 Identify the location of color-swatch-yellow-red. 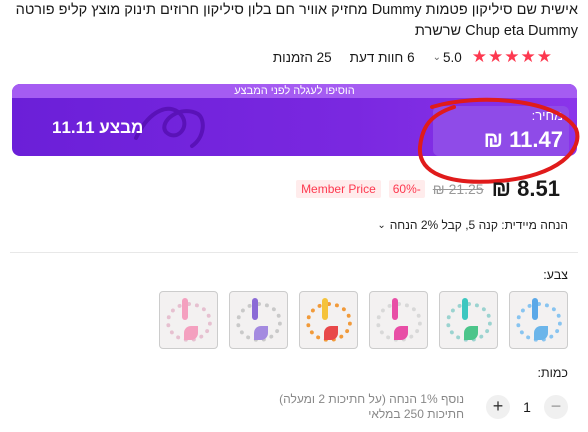
(328, 320).